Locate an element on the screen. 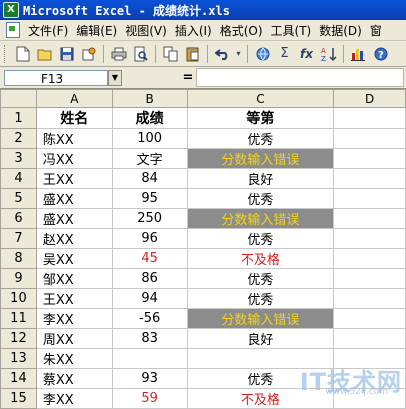 The width and height of the screenshot is (406, 409). cell-name: 冯XX is located at coordinates (74, 158).